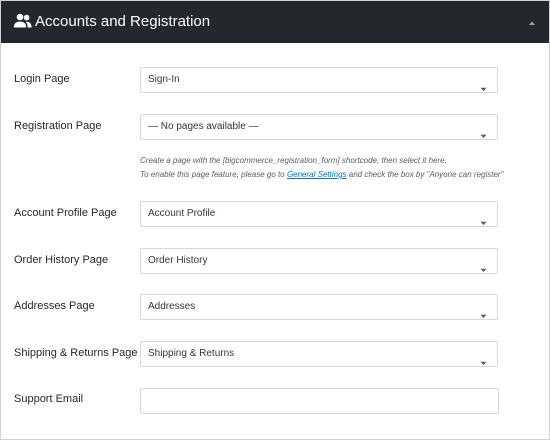 Image resolution: width=550 pixels, height=440 pixels. I want to click on addresses-page-value: Addresses, so click(172, 306).